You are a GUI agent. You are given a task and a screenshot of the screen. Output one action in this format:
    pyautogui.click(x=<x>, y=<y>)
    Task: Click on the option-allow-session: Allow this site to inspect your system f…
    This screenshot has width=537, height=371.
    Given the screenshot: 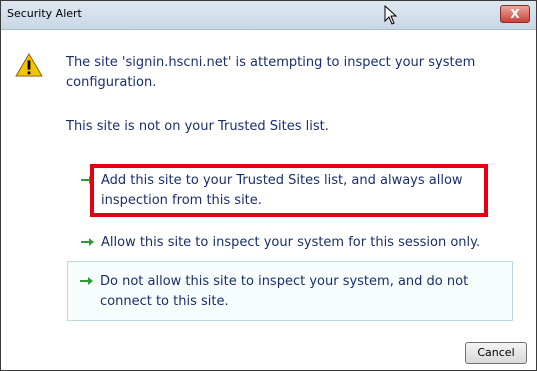 What is the action you would take?
    pyautogui.click(x=289, y=243)
    